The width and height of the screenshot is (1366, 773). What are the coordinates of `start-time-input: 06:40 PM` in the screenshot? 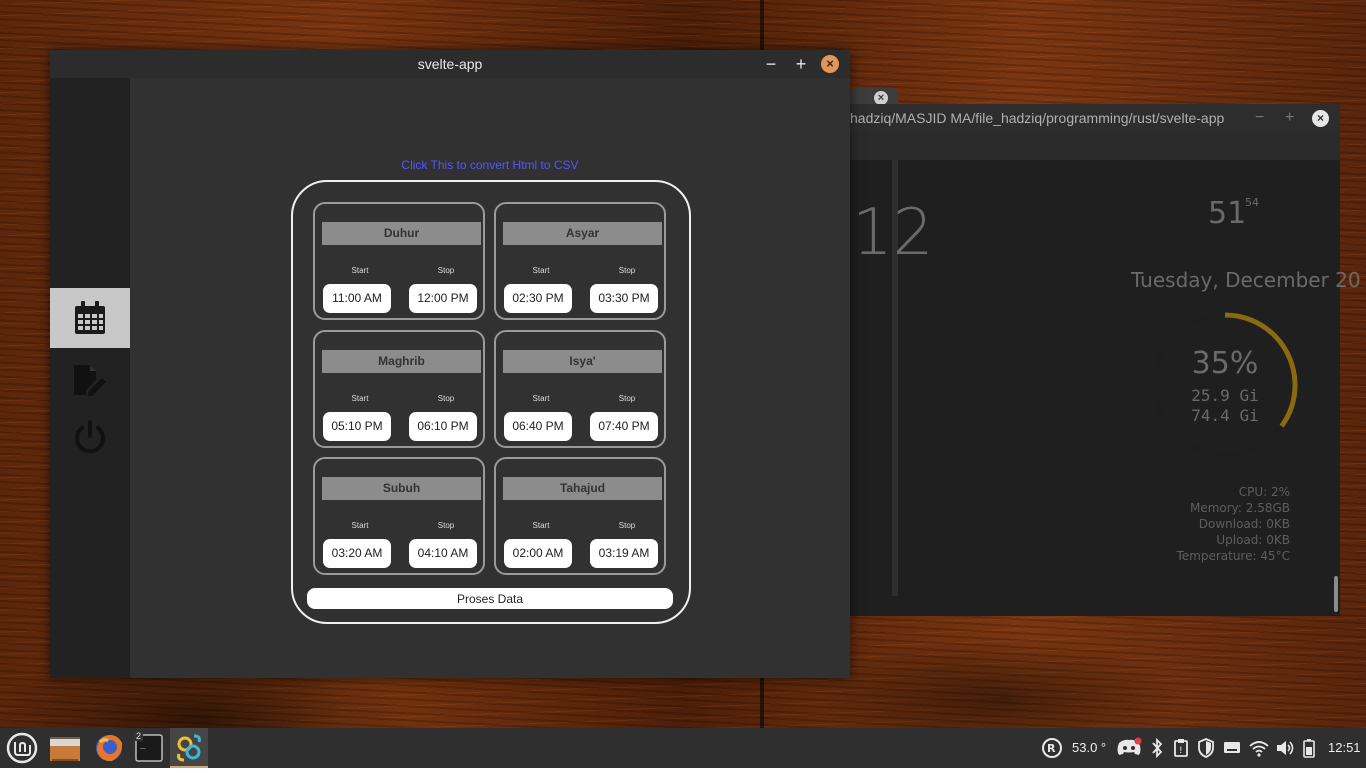 It's located at (538, 426).